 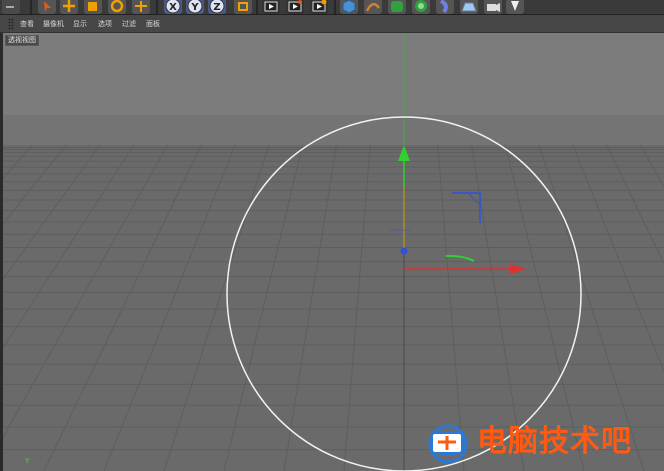 I want to click on x-axis-lock-label: X, so click(x=173, y=7).